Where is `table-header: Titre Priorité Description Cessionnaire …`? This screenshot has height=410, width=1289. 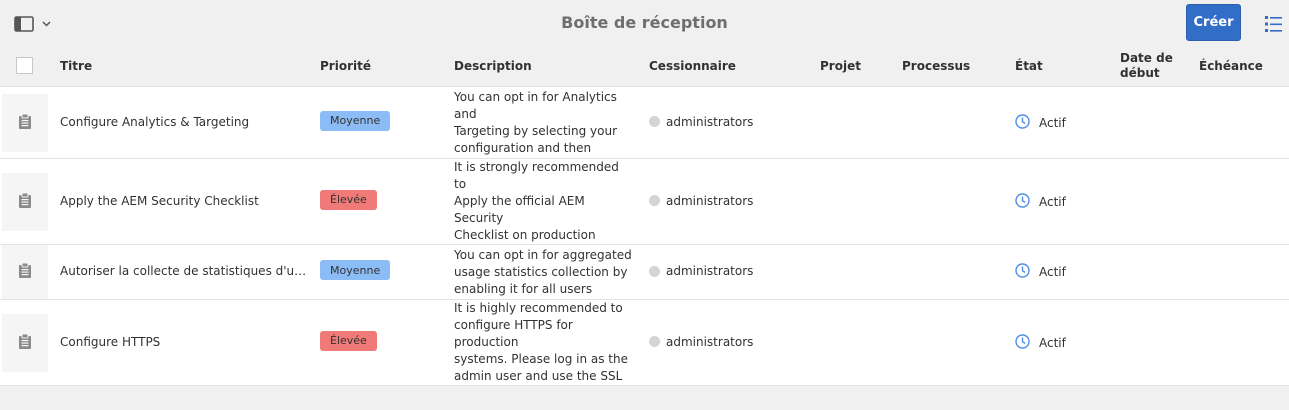 table-header: Titre Priorité Description Cessionnaire … is located at coordinates (644, 66).